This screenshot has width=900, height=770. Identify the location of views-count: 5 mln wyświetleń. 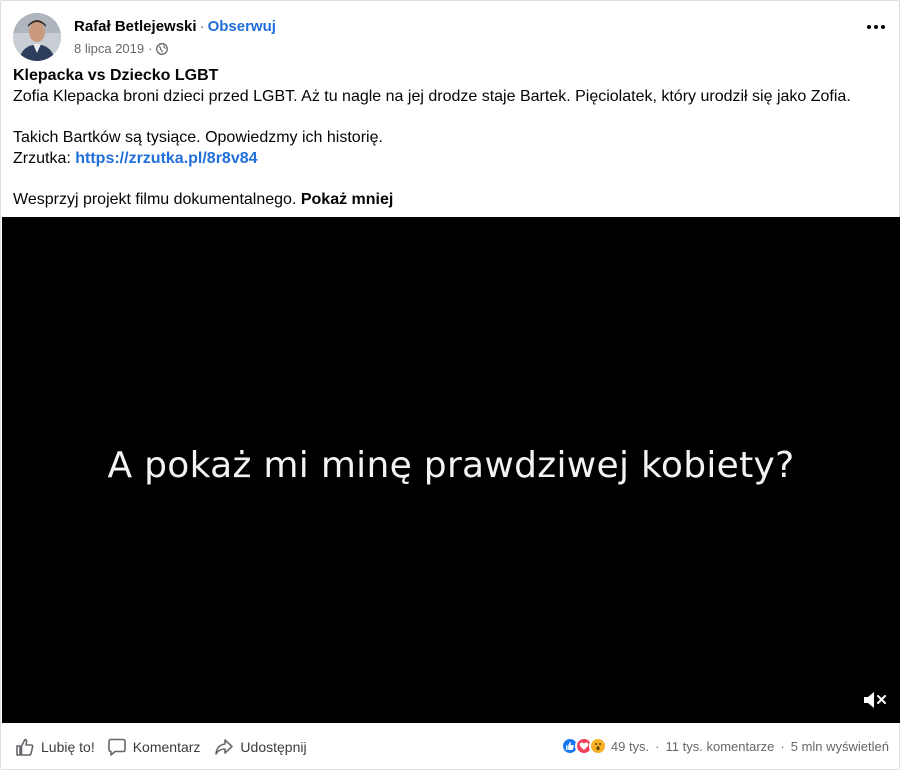
(839, 746).